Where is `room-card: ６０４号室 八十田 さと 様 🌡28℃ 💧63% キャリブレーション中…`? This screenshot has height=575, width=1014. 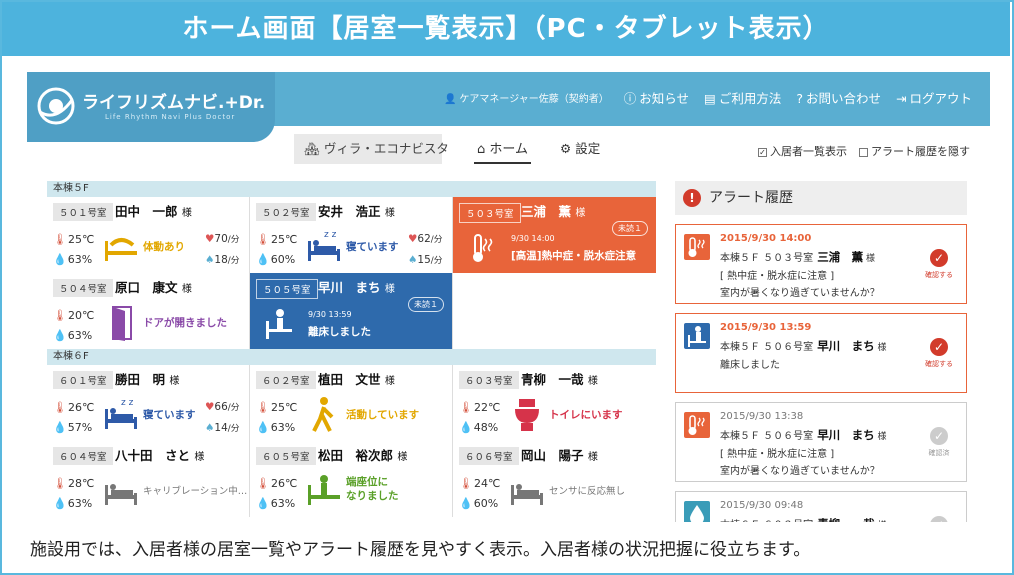 room-card: ６０４号室 八十田 さと 様 🌡28℃ 💧63% キャリブレーション中… is located at coordinates (148, 479).